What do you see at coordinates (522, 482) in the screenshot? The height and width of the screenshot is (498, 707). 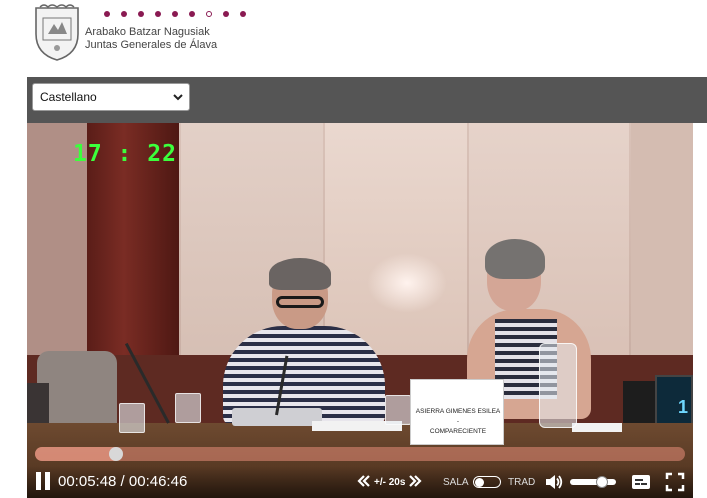 I see `trad-label: TRAD` at bounding box center [522, 482].